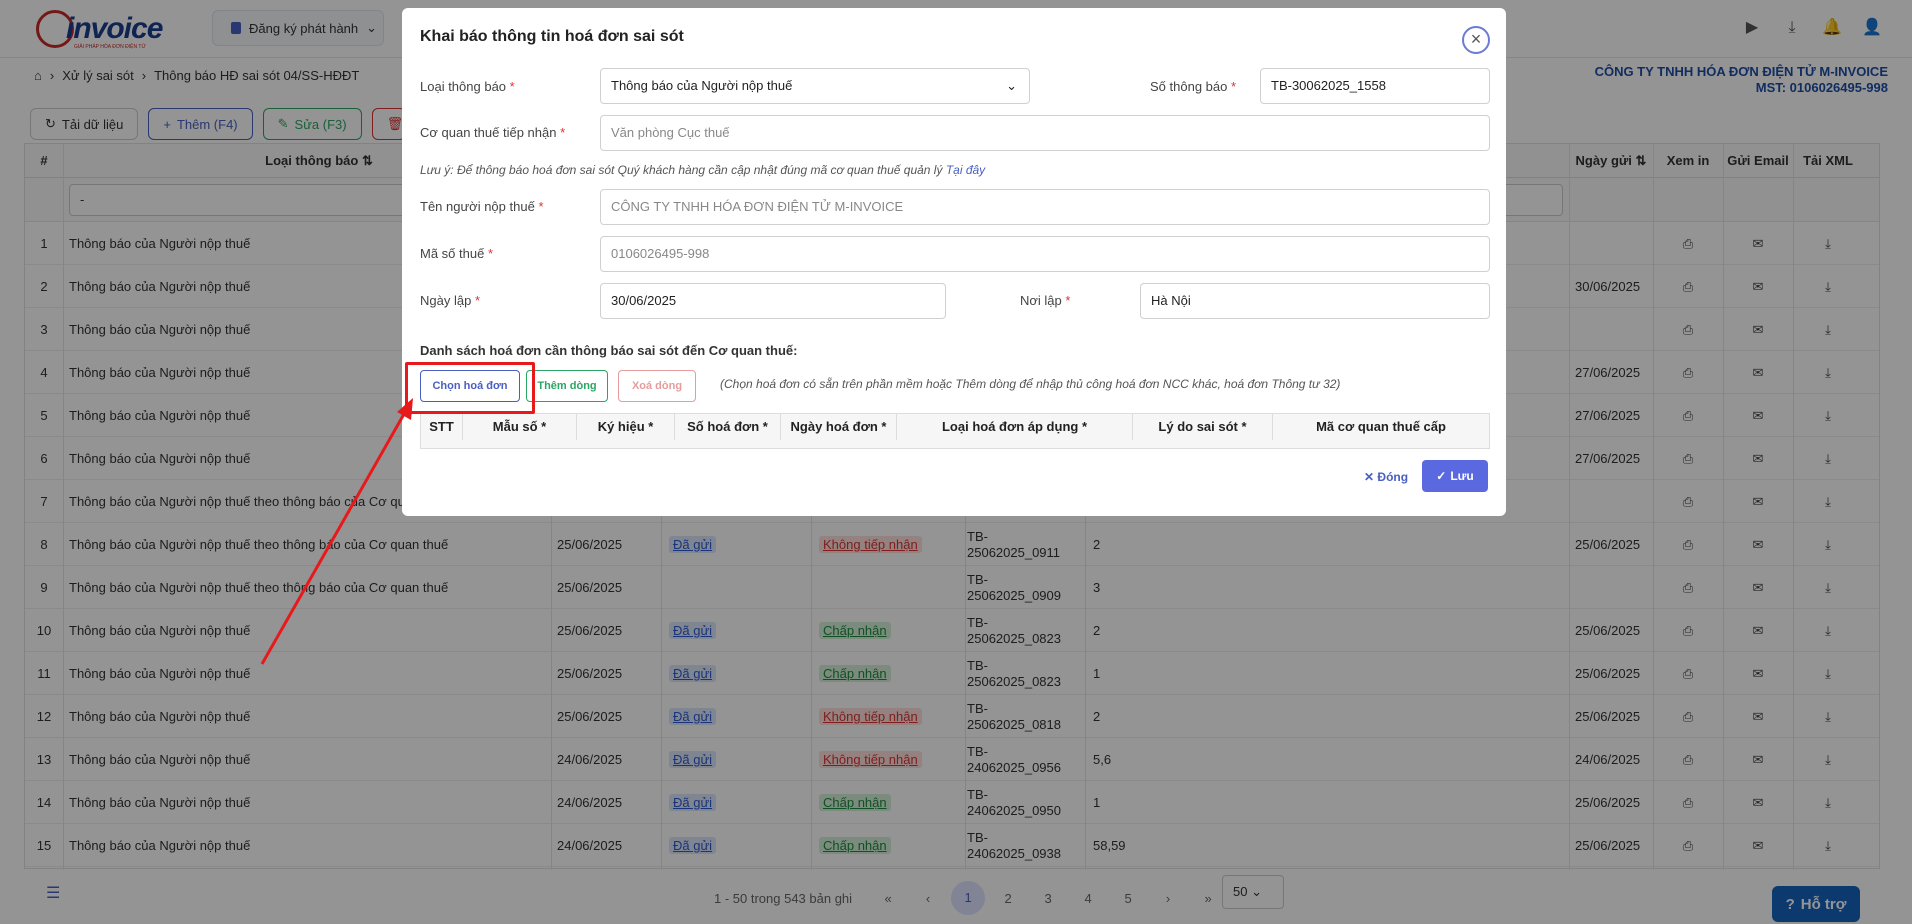  I want to click on annotation-arrow, so click(336, 531).